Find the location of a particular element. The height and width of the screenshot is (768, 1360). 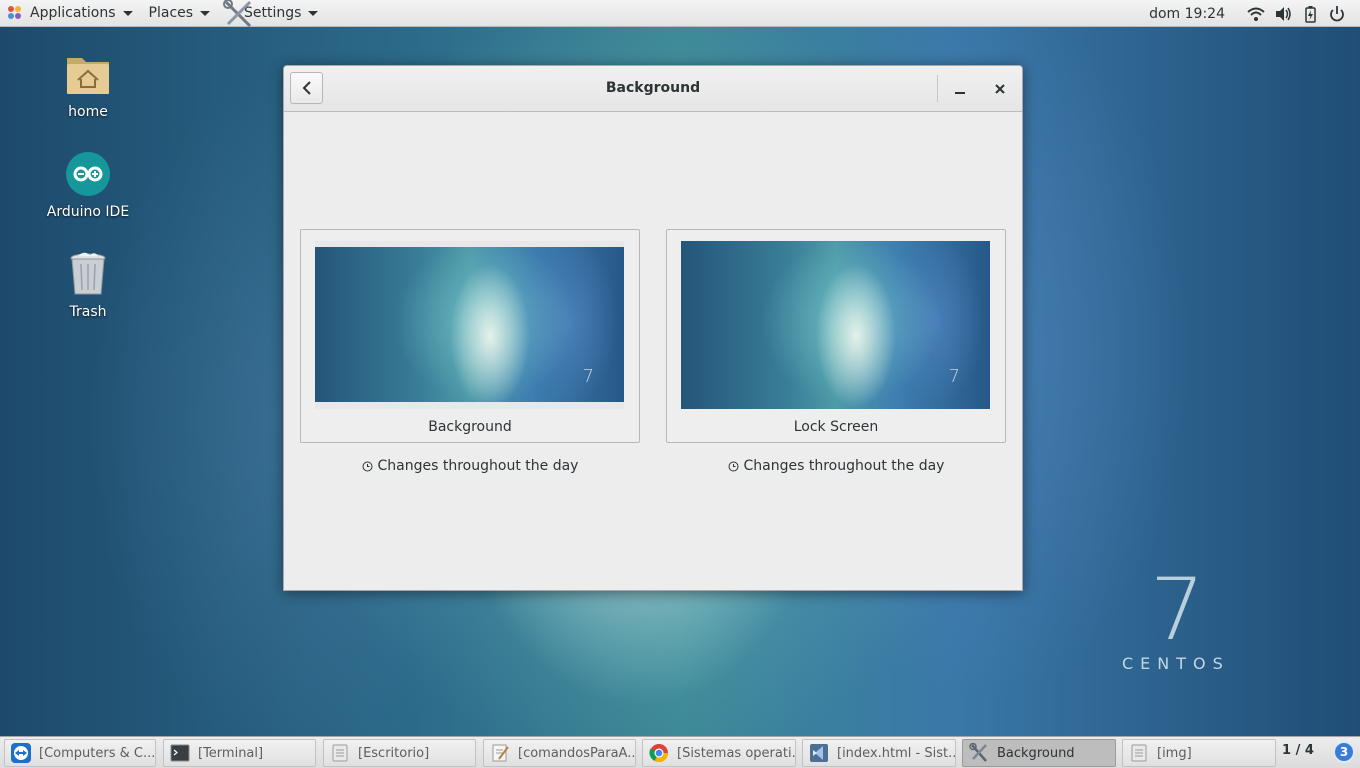

terminal-icon is located at coordinates (180, 753).